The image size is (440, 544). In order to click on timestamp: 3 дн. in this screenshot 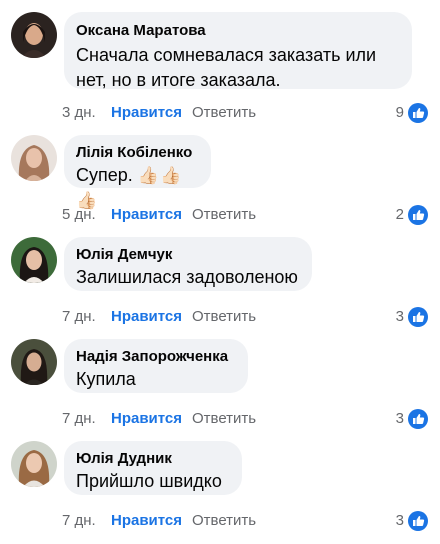, I will do `click(79, 112)`.